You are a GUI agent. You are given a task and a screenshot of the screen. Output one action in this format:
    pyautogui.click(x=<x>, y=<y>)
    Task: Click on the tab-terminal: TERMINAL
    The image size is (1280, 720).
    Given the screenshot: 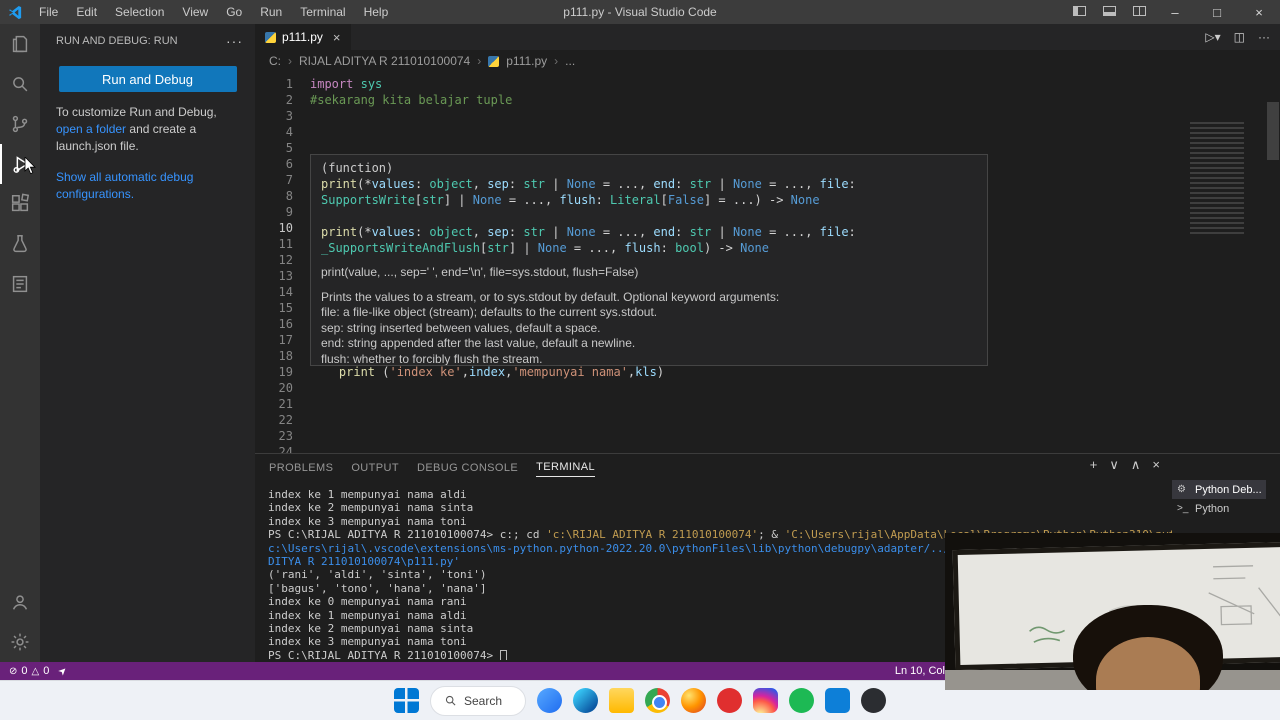 What is the action you would take?
    pyautogui.click(x=565, y=467)
    